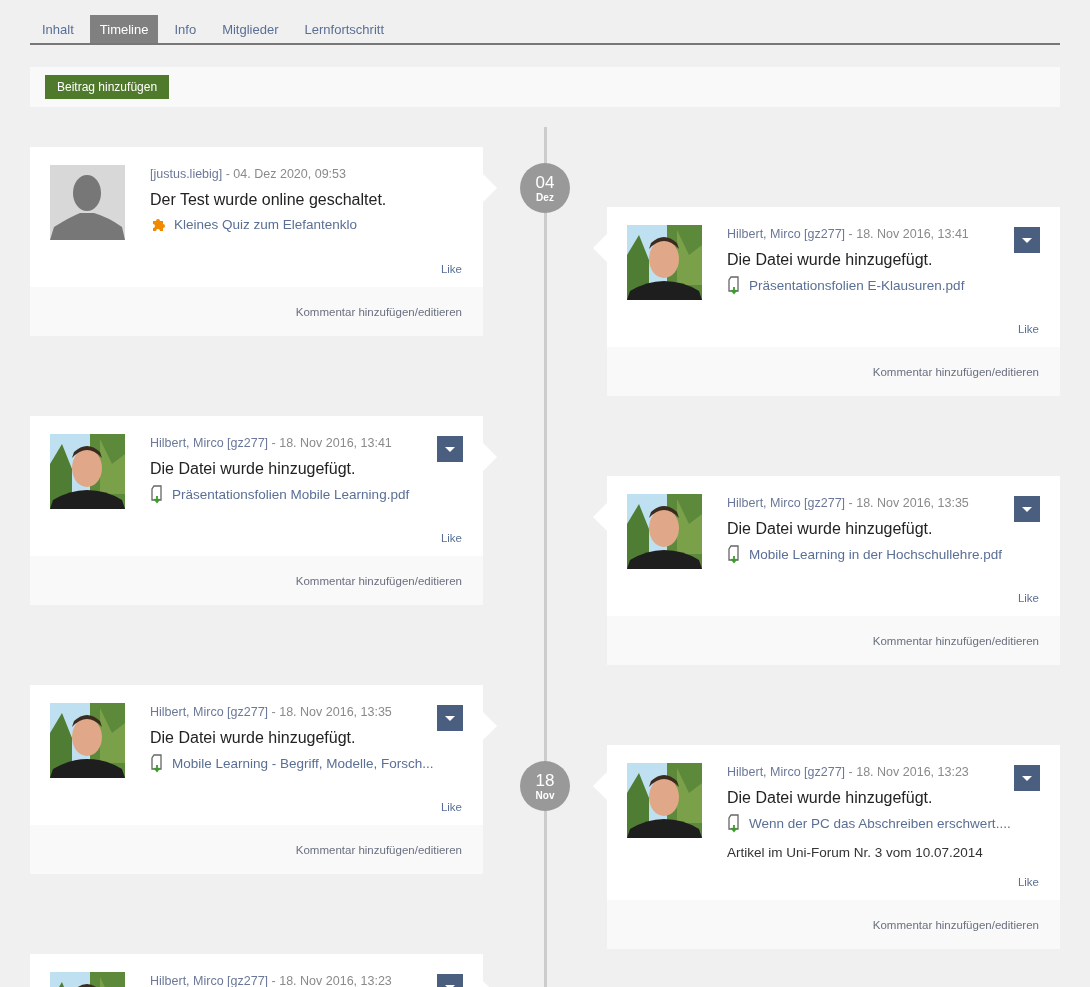  What do you see at coordinates (269, 200) in the screenshot?
I see `post-title: Der Test wurde online geschaltet.` at bounding box center [269, 200].